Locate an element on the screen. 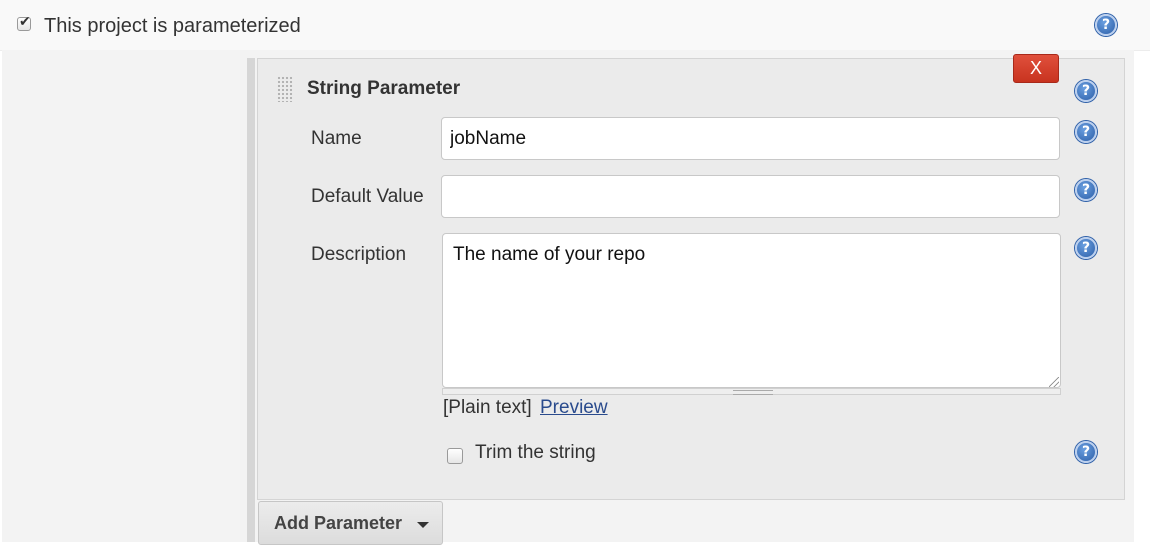  trim-label: Trim the string is located at coordinates (535, 452).